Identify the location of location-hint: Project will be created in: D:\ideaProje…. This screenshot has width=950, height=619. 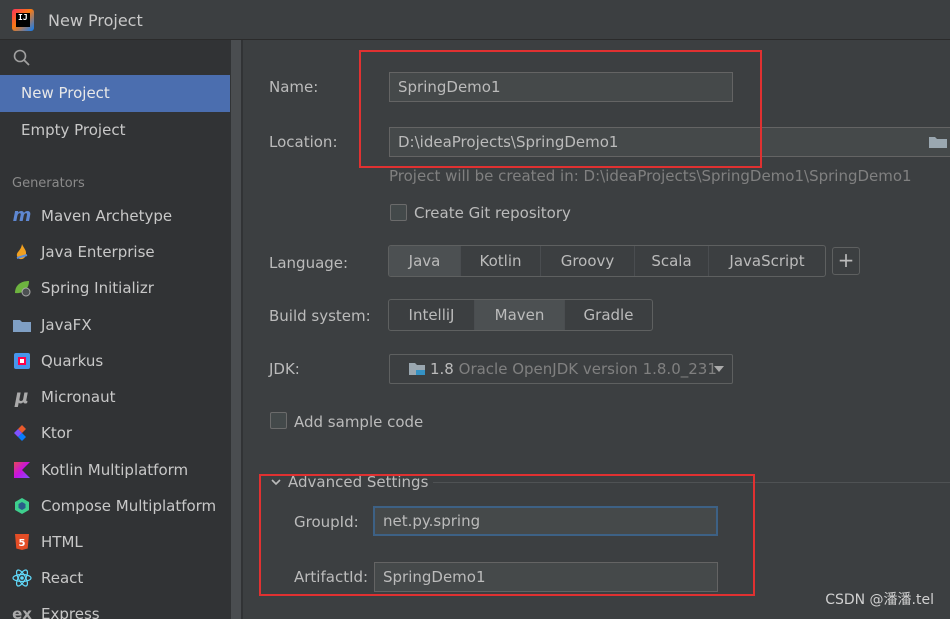
(650, 176).